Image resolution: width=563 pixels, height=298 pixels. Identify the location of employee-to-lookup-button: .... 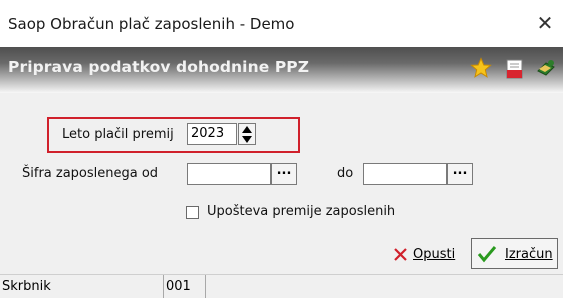
(460, 174).